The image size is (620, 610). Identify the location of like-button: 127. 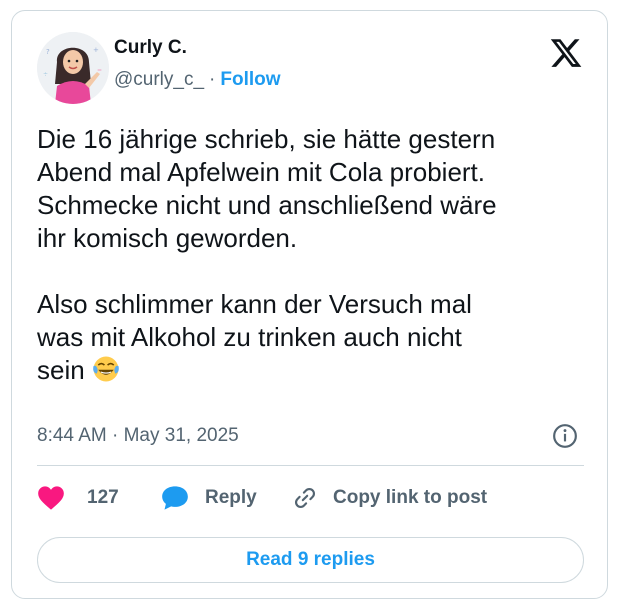
(78, 498).